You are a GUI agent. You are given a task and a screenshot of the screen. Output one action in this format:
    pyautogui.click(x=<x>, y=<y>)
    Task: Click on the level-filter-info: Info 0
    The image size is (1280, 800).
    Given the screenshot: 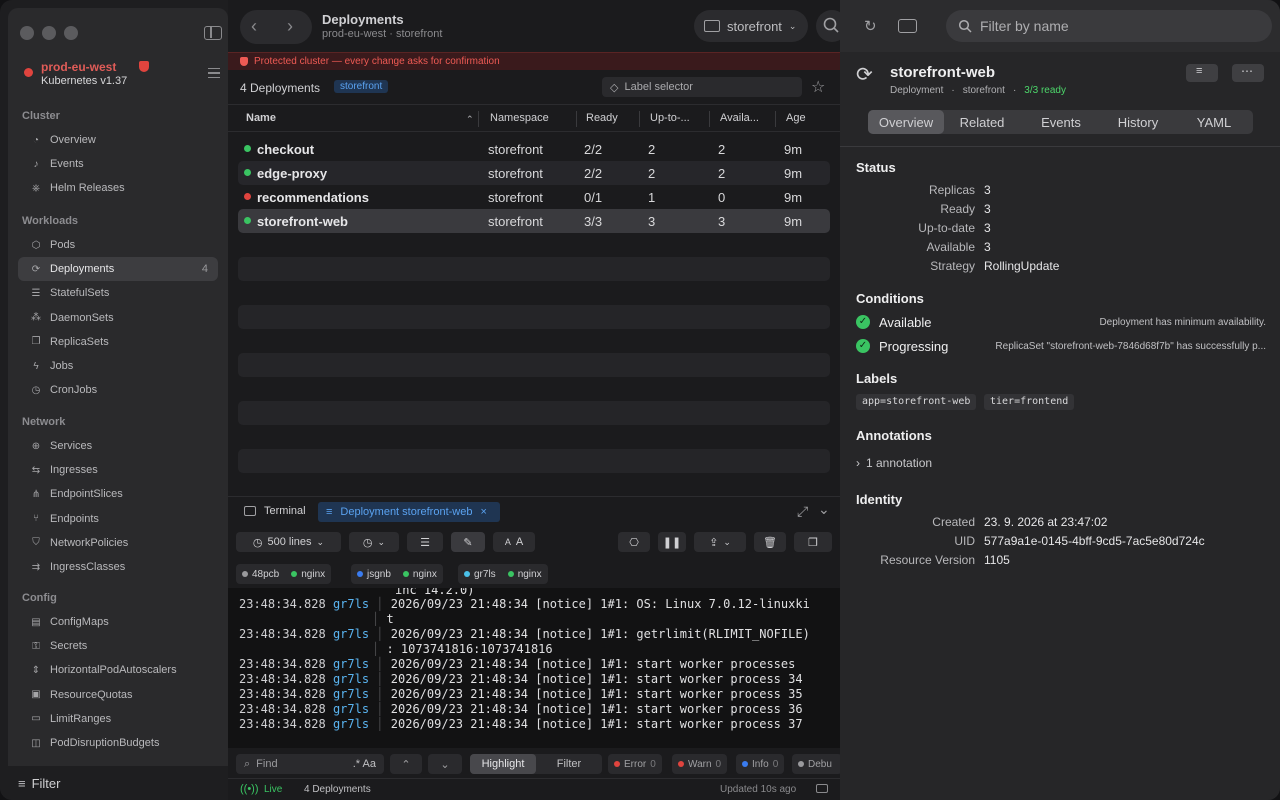 What is the action you would take?
    pyautogui.click(x=760, y=764)
    